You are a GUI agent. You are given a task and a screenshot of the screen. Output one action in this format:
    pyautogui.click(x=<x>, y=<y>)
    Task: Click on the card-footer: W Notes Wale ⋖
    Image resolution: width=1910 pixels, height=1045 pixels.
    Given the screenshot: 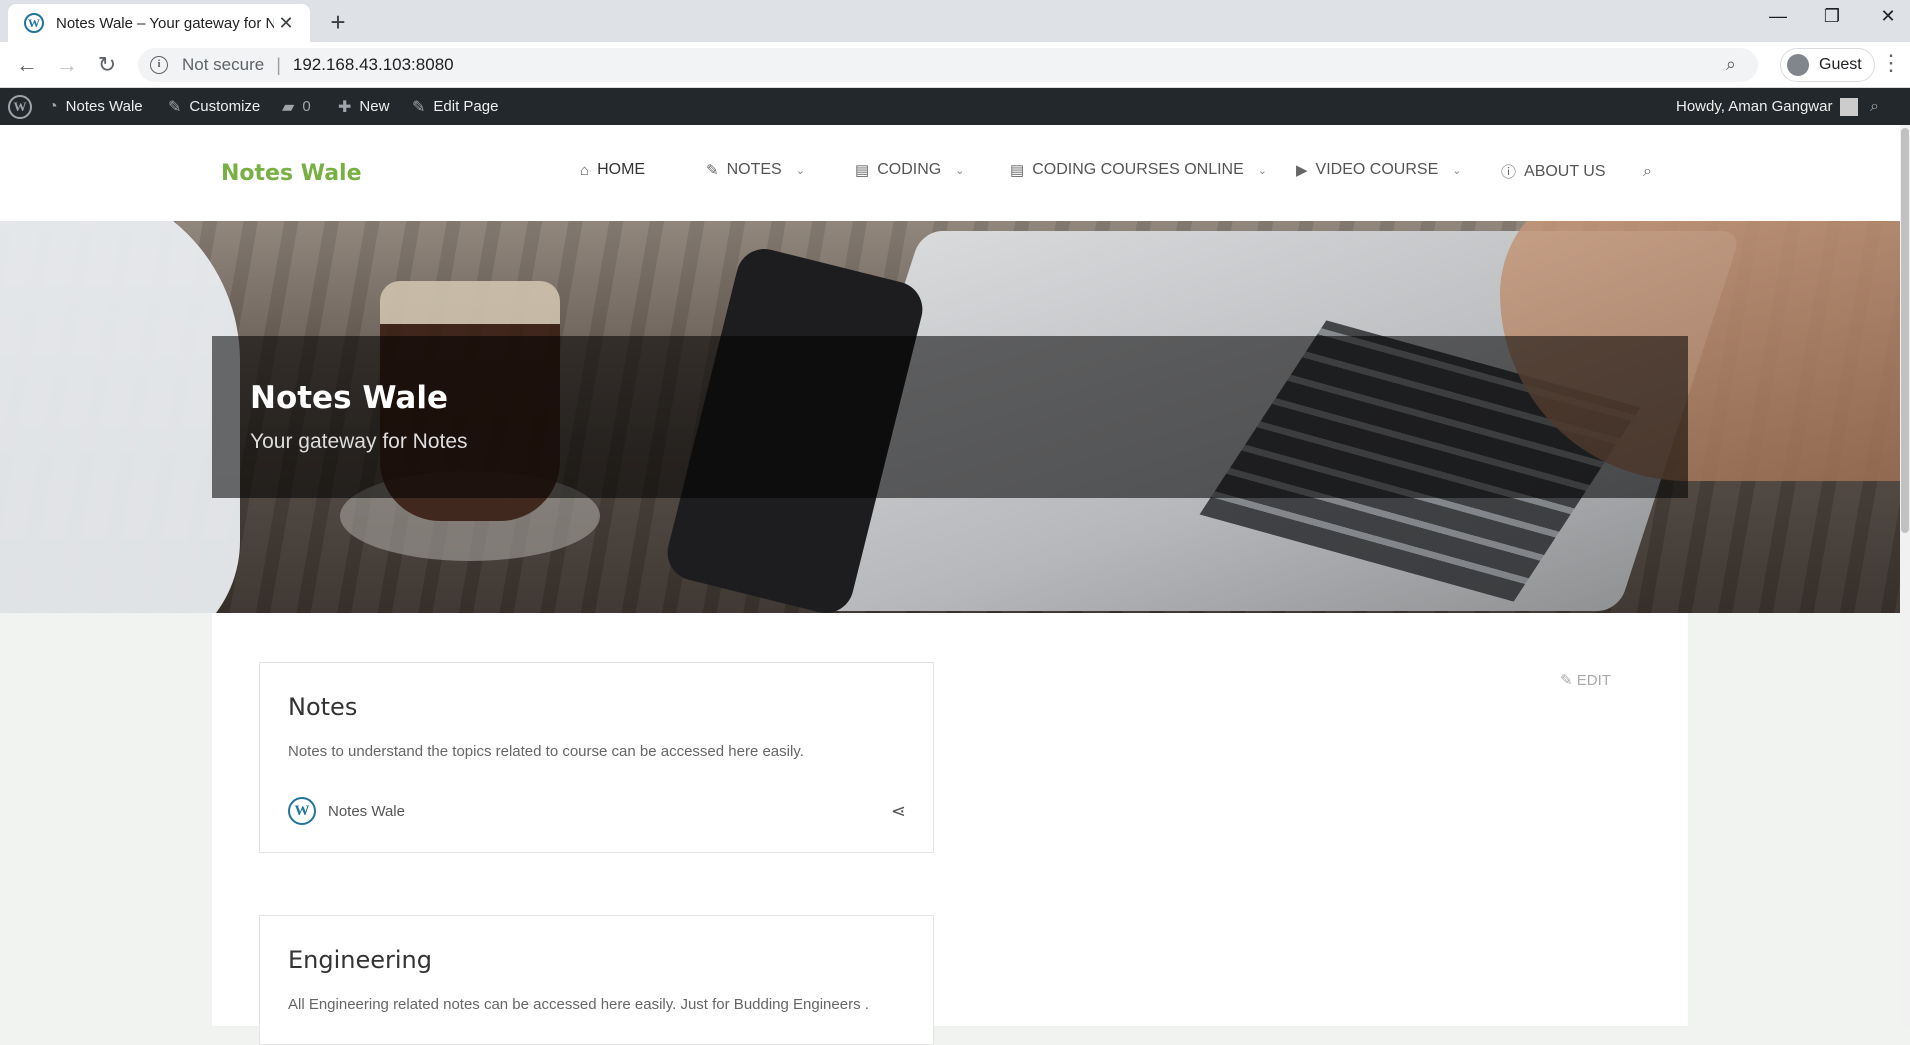 What is the action you would take?
    pyautogui.click(x=597, y=811)
    